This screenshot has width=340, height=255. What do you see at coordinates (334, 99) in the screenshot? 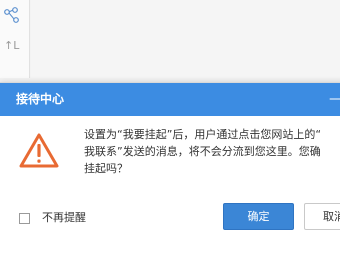
I see `close-icon: —` at bounding box center [334, 99].